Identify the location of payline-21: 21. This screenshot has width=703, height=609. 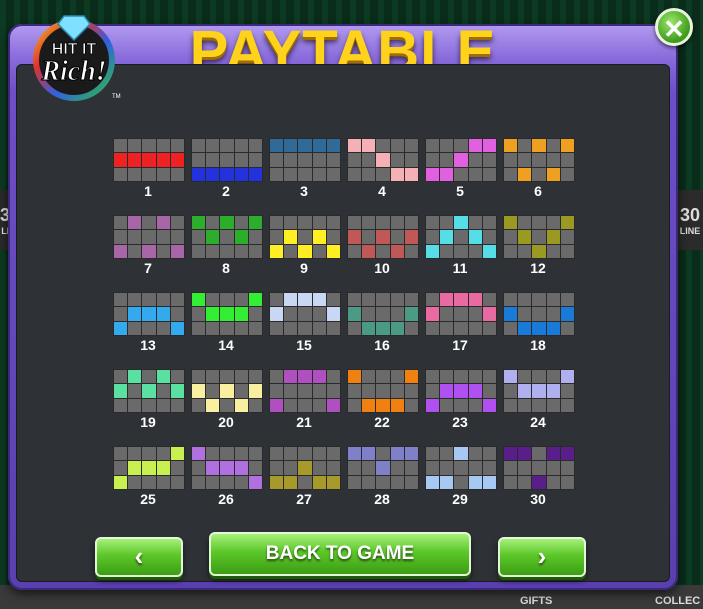
(305, 400).